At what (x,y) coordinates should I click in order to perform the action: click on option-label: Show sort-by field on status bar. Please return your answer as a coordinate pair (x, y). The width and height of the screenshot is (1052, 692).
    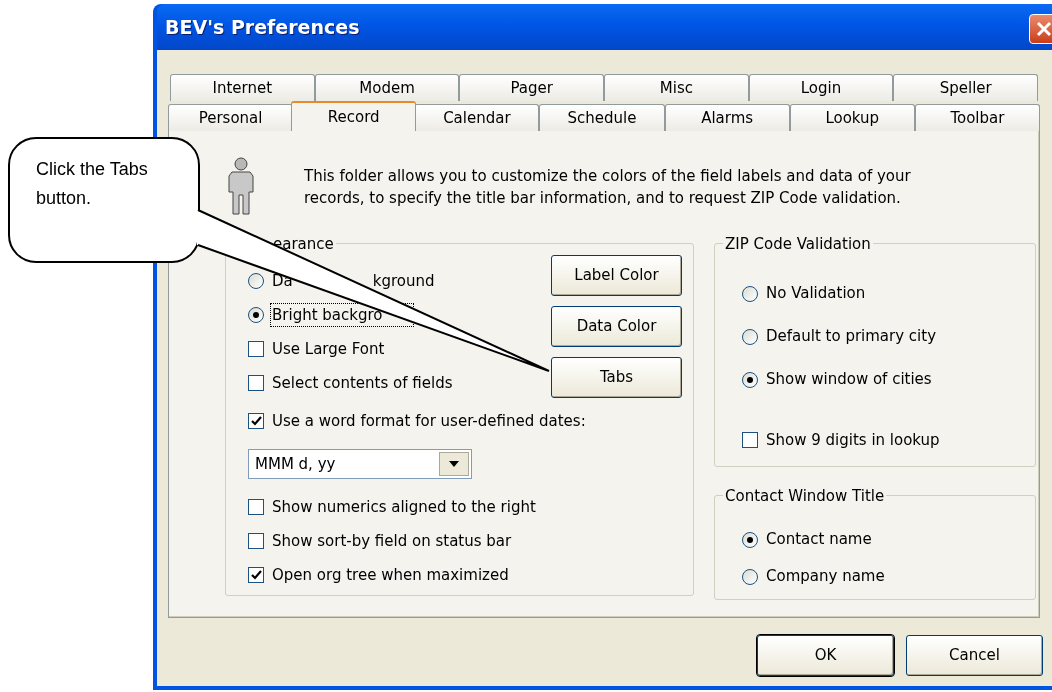
    Looking at the image, I should click on (392, 541).